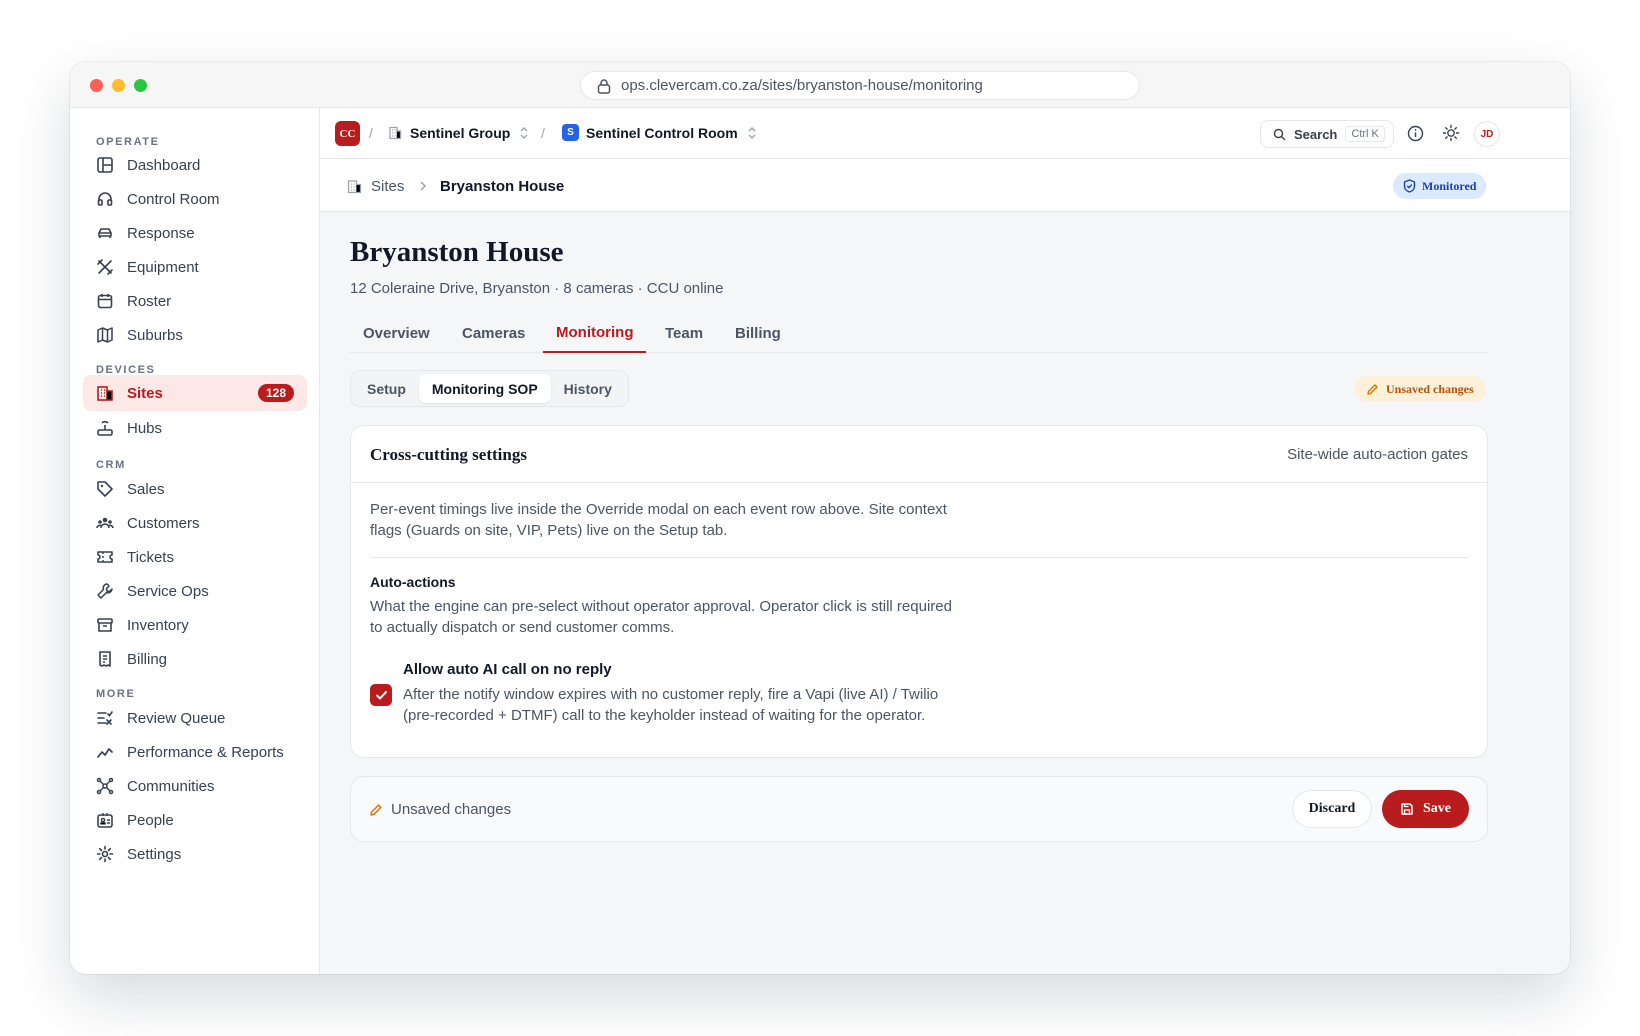 This screenshot has width=1640, height=1036. Describe the element at coordinates (195, 523) in the screenshot. I see `sidebar-item-customers: Customers` at that location.